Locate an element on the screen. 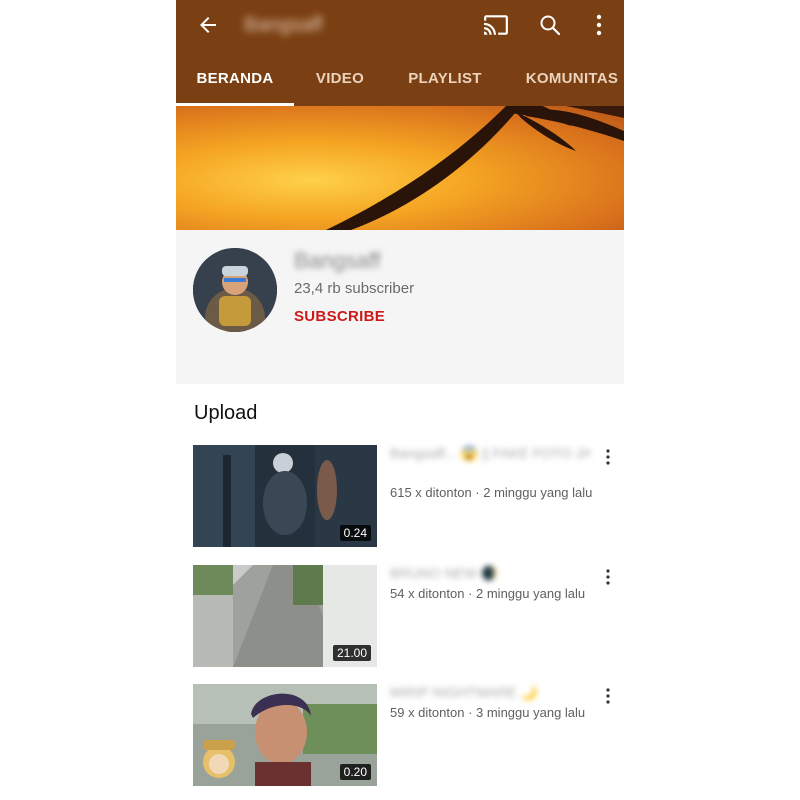 This screenshot has width=800, height=800. video-thumbnail: 21.00 is located at coordinates (285, 616).